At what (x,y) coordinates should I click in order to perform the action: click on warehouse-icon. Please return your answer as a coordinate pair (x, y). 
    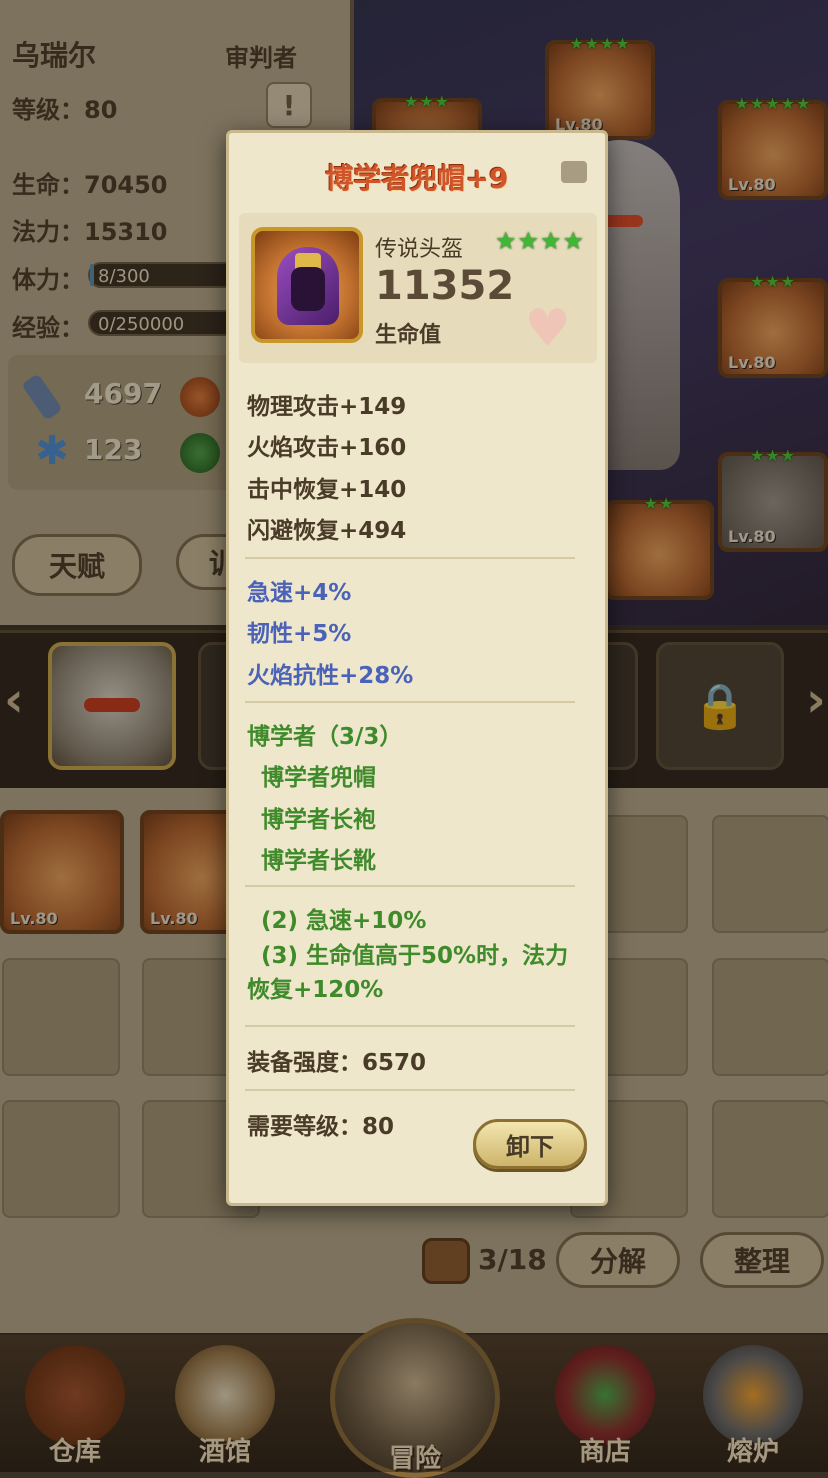
    Looking at the image, I should click on (75, 1395).